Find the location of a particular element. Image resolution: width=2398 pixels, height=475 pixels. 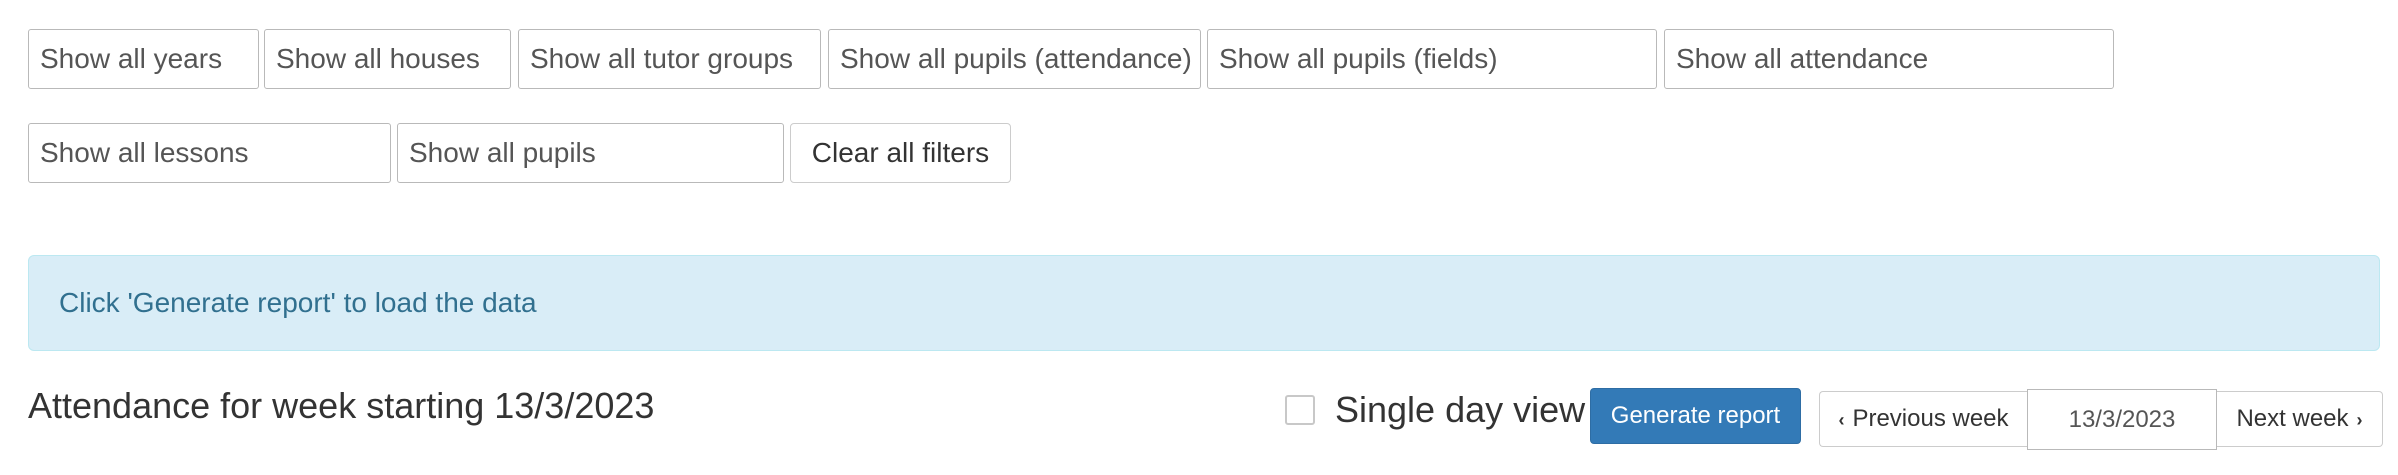

next-week-button: Next week › is located at coordinates (2300, 419).